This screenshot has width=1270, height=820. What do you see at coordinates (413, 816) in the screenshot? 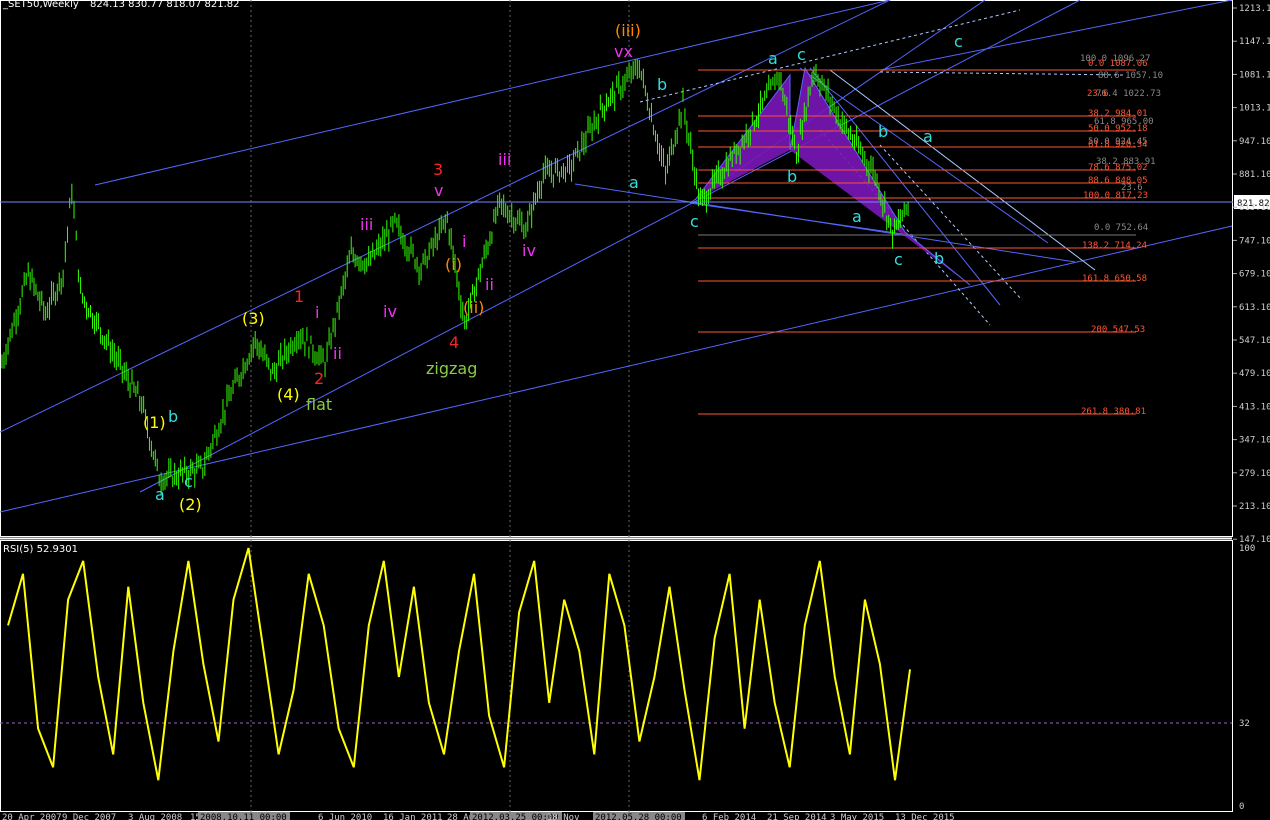
I see `time-tick-label: 16 Jan 2011` at bounding box center [413, 816].